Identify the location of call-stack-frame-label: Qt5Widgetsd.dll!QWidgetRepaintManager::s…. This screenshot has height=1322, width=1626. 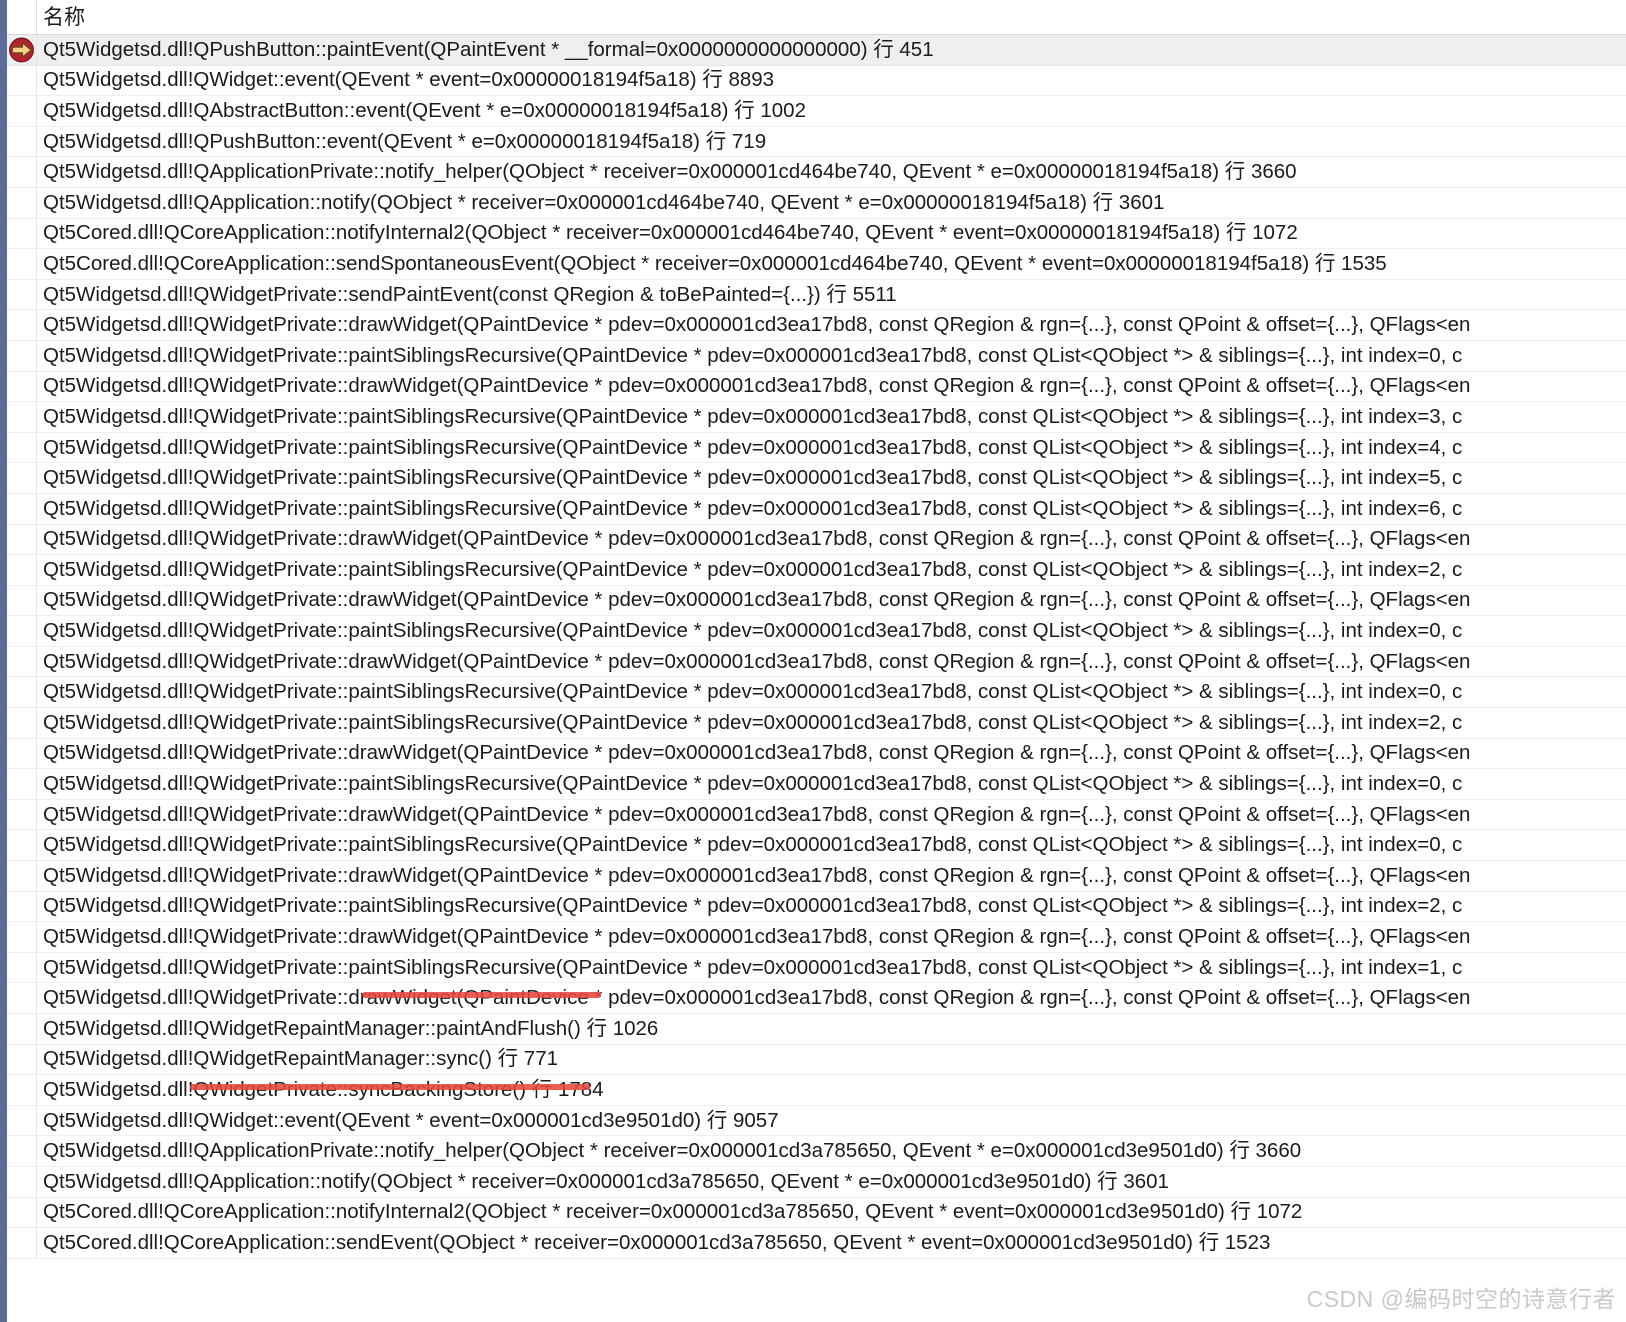
(301, 1059).